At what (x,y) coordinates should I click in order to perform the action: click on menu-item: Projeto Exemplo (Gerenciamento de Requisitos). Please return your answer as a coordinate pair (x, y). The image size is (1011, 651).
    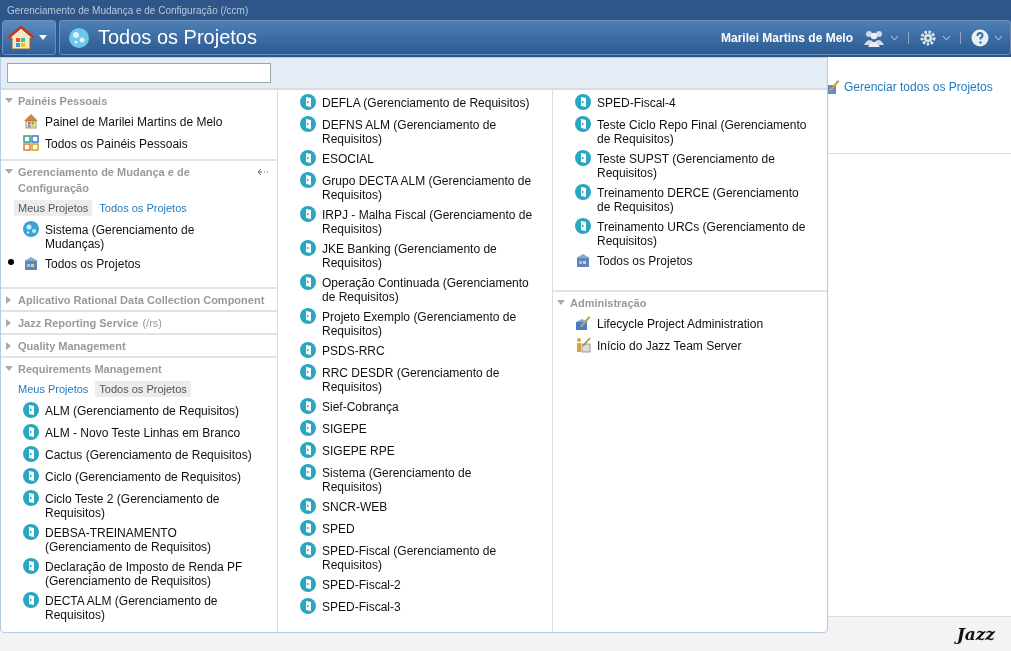
    Looking at the image, I should click on (427, 323).